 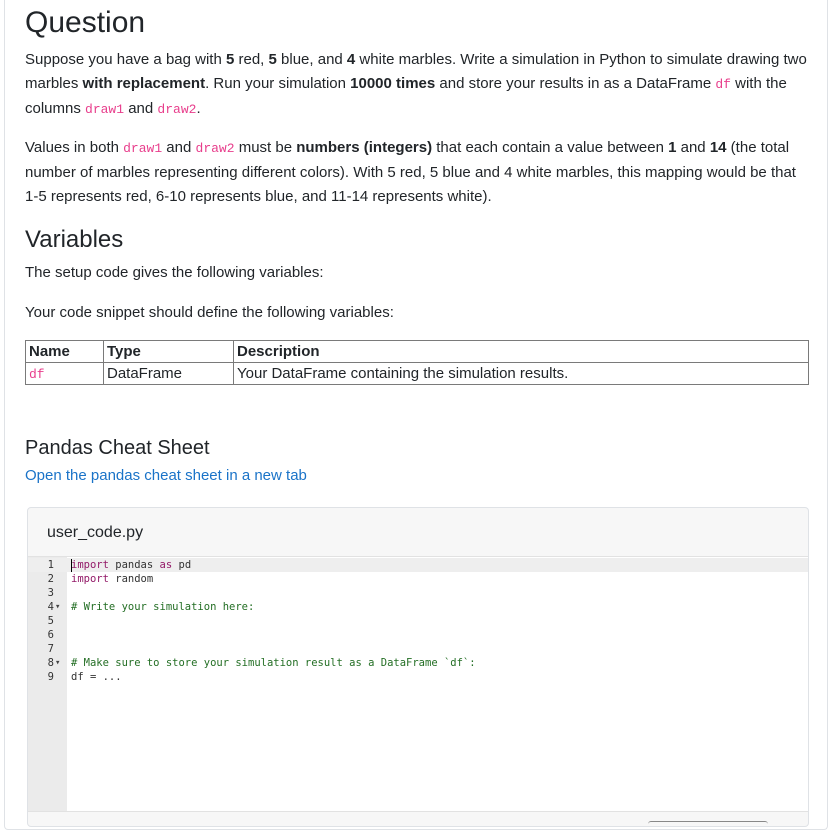 I want to click on editor-filename: user_code.py, so click(x=95, y=532).